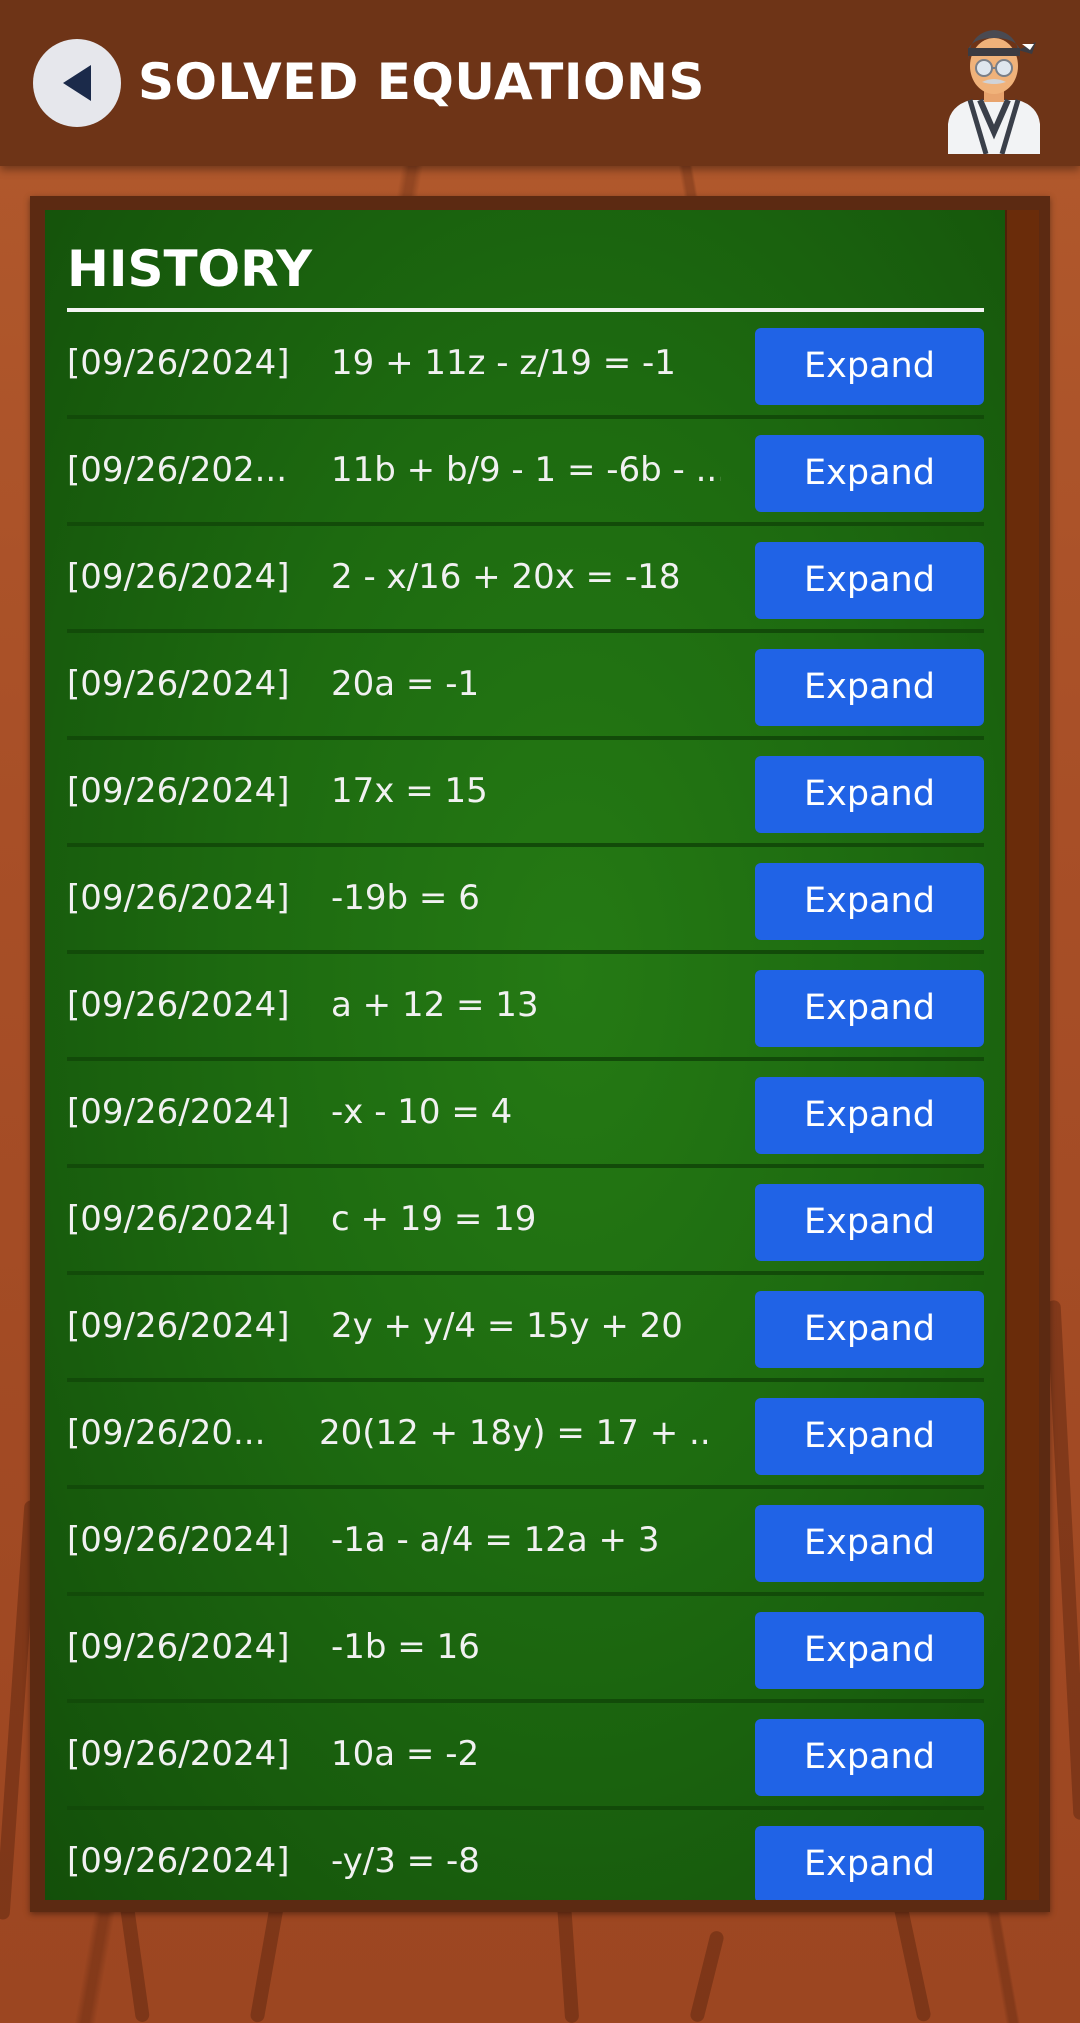  Describe the element at coordinates (405, 1861) in the screenshot. I see `item-equation: -y/3 = -8` at that location.